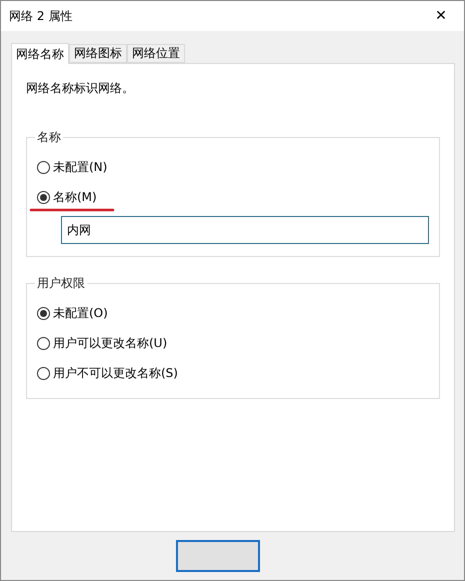 This screenshot has height=581, width=465. I want to click on radio-option: 名称(M), so click(233, 197).